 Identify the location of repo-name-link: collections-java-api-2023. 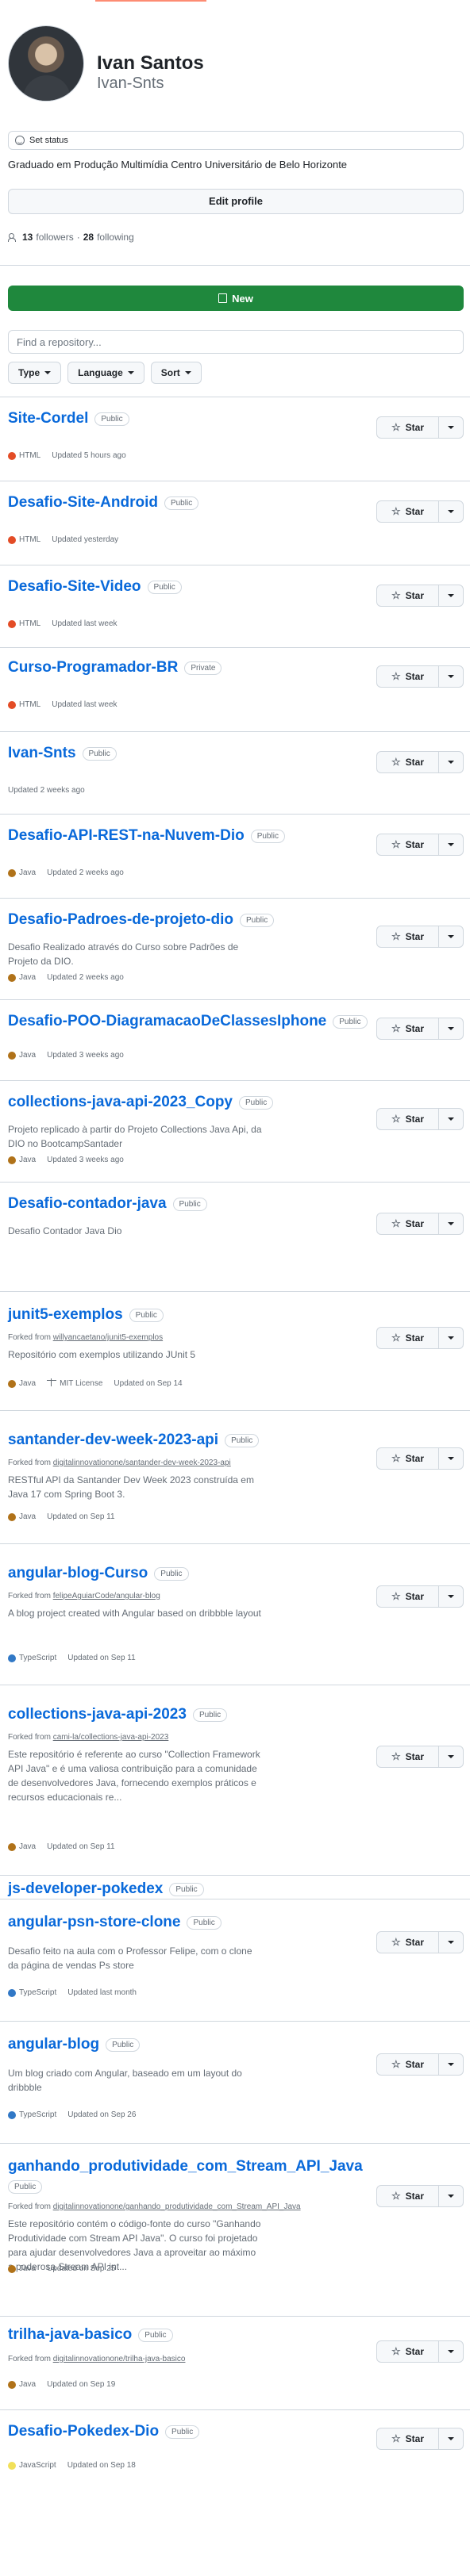
(98, 1715).